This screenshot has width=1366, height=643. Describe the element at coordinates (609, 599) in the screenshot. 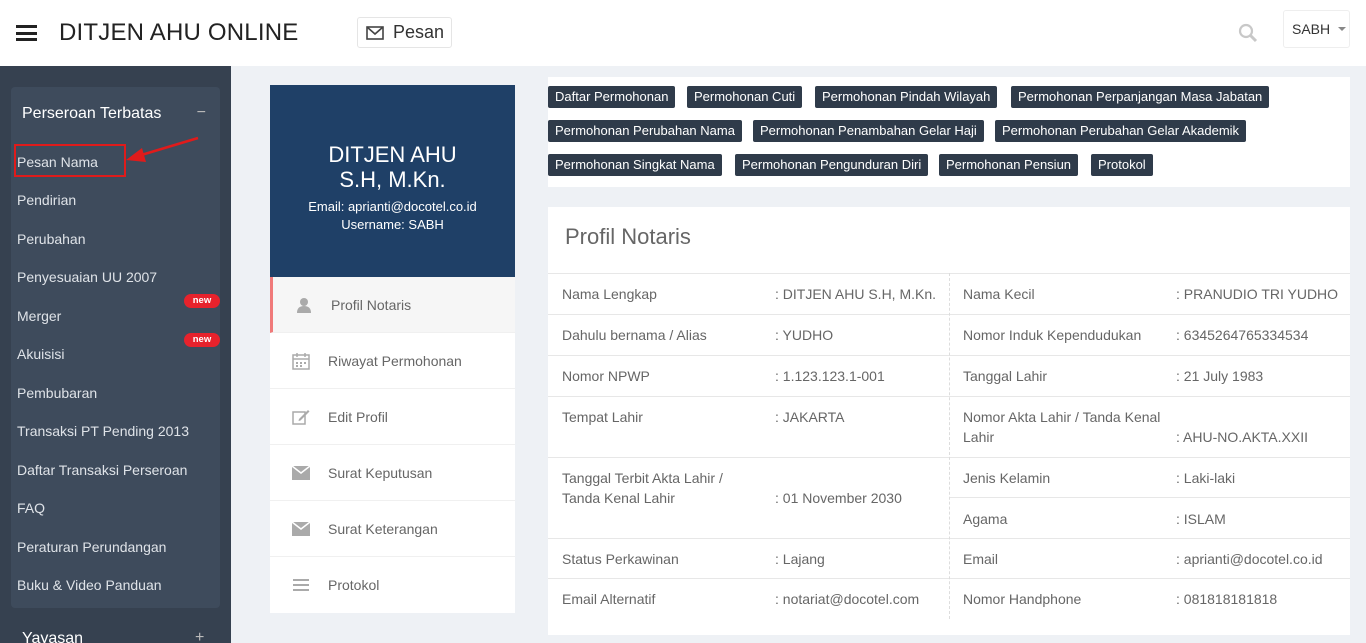

I see `field-label: Email Alternatif` at that location.